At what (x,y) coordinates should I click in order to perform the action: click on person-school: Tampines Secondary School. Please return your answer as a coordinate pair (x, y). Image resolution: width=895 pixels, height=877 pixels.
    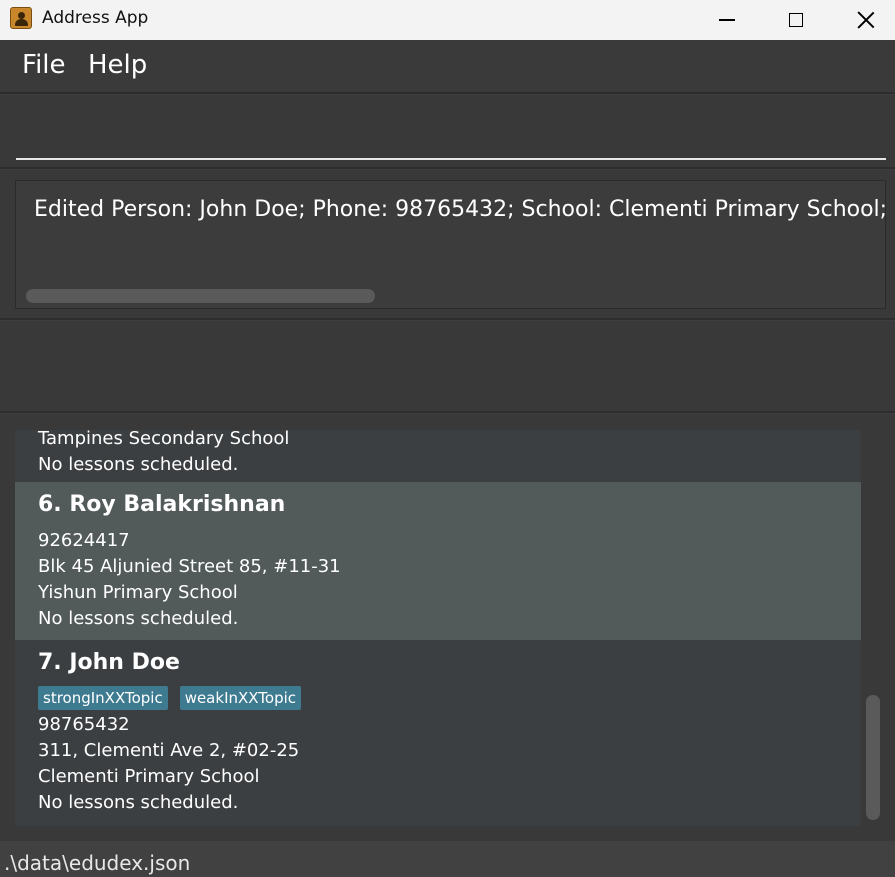
    Looking at the image, I should click on (164, 439).